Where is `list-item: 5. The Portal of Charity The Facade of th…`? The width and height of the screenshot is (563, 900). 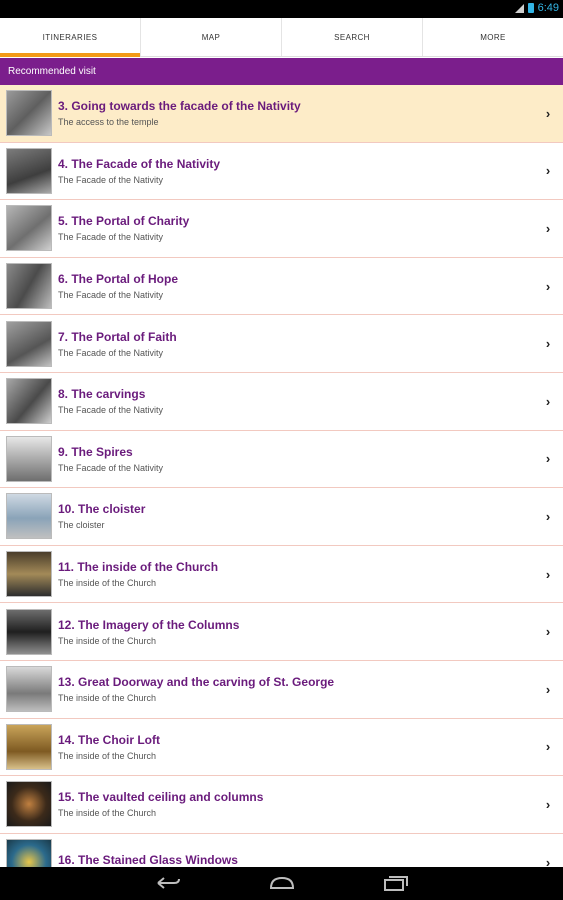 list-item: 5. The Portal of Charity The Facade of th… is located at coordinates (281, 229).